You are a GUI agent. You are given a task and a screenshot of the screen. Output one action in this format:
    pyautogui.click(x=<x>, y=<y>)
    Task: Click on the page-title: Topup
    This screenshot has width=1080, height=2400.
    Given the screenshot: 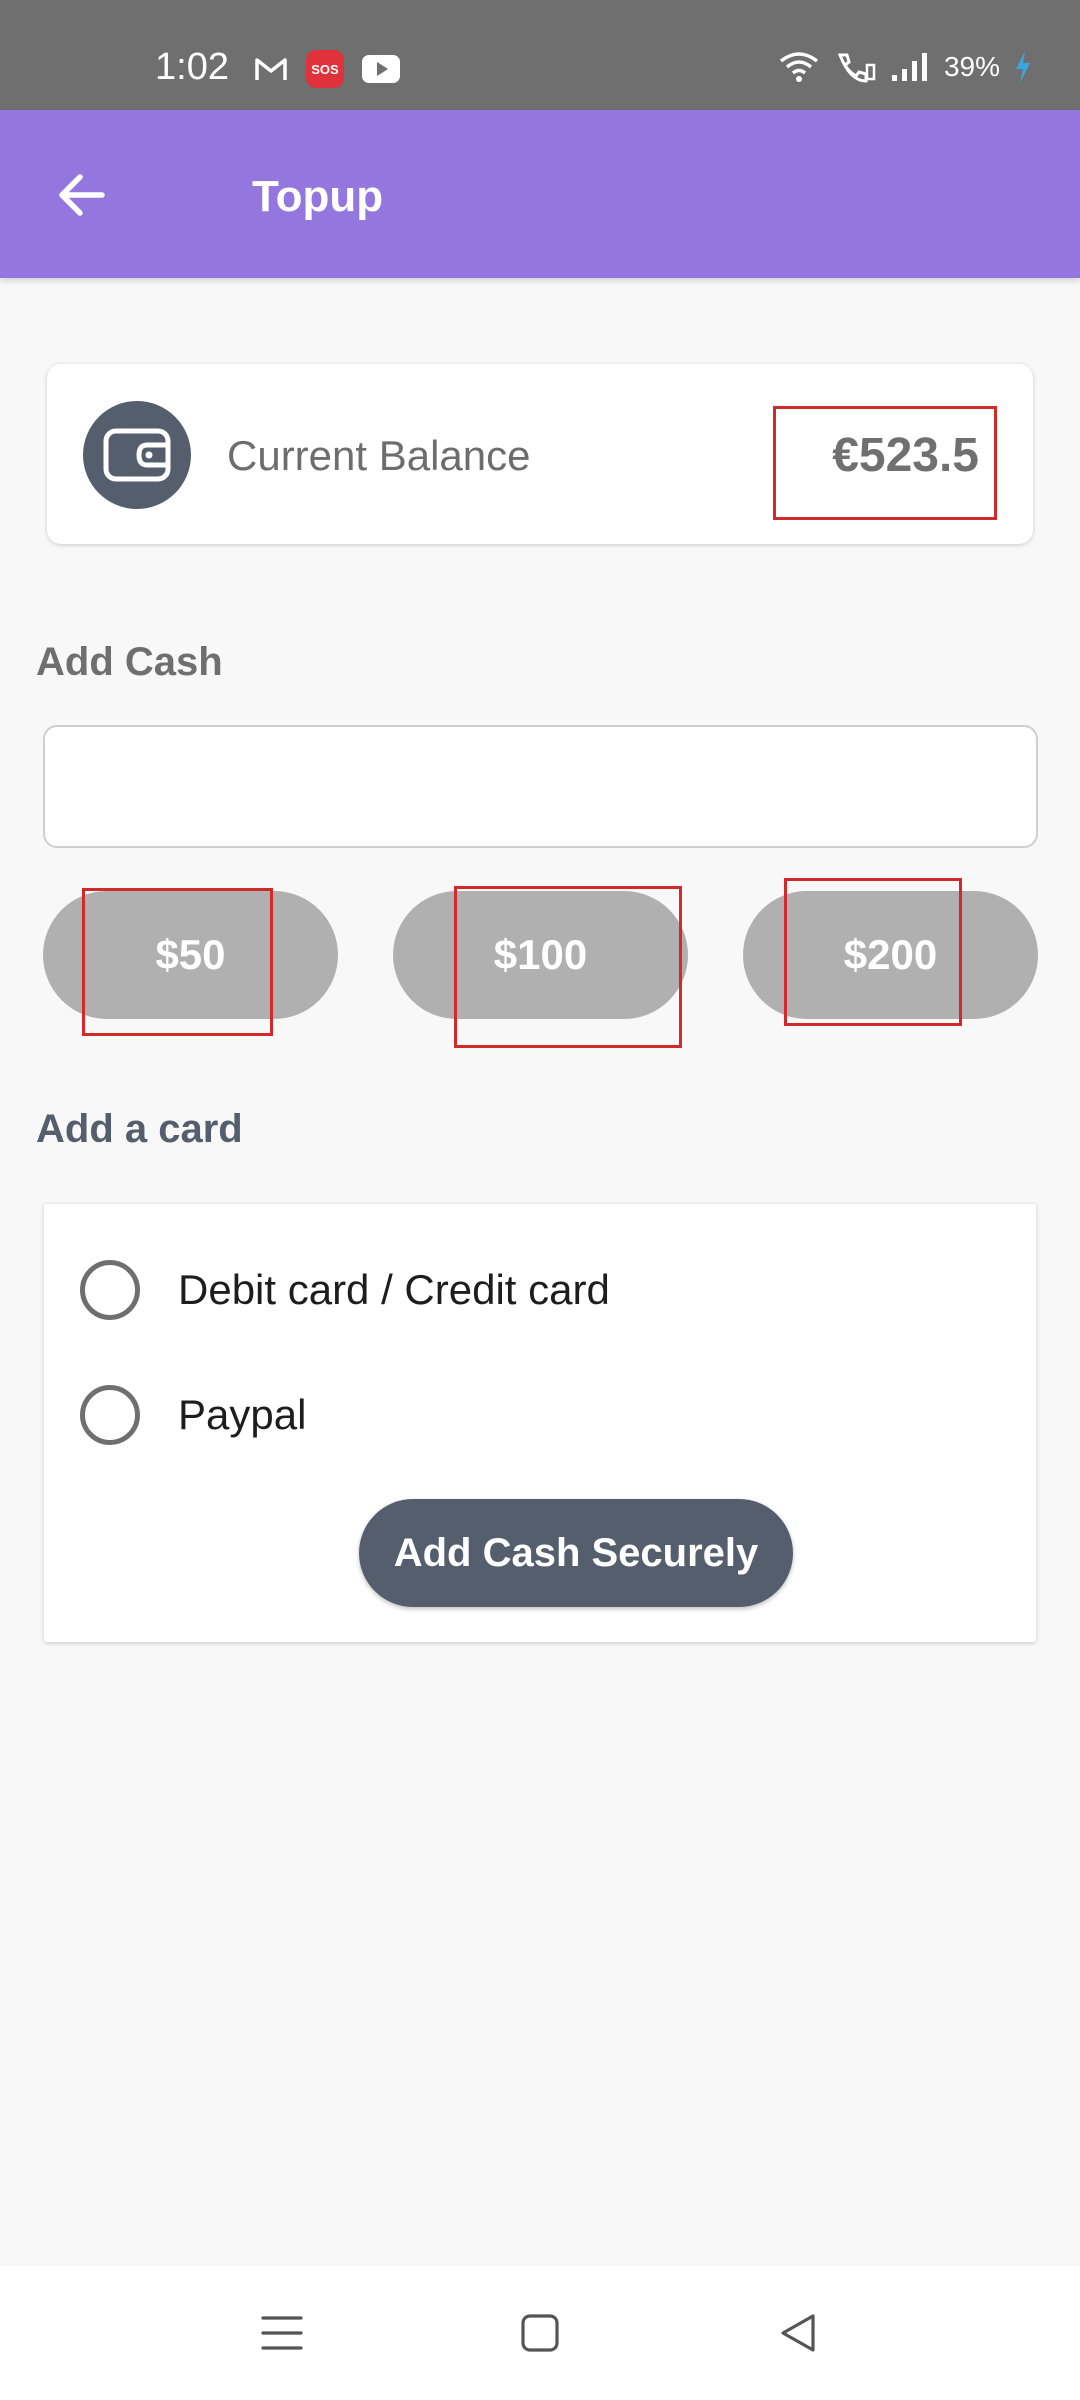 What is the action you would take?
    pyautogui.click(x=318, y=196)
    